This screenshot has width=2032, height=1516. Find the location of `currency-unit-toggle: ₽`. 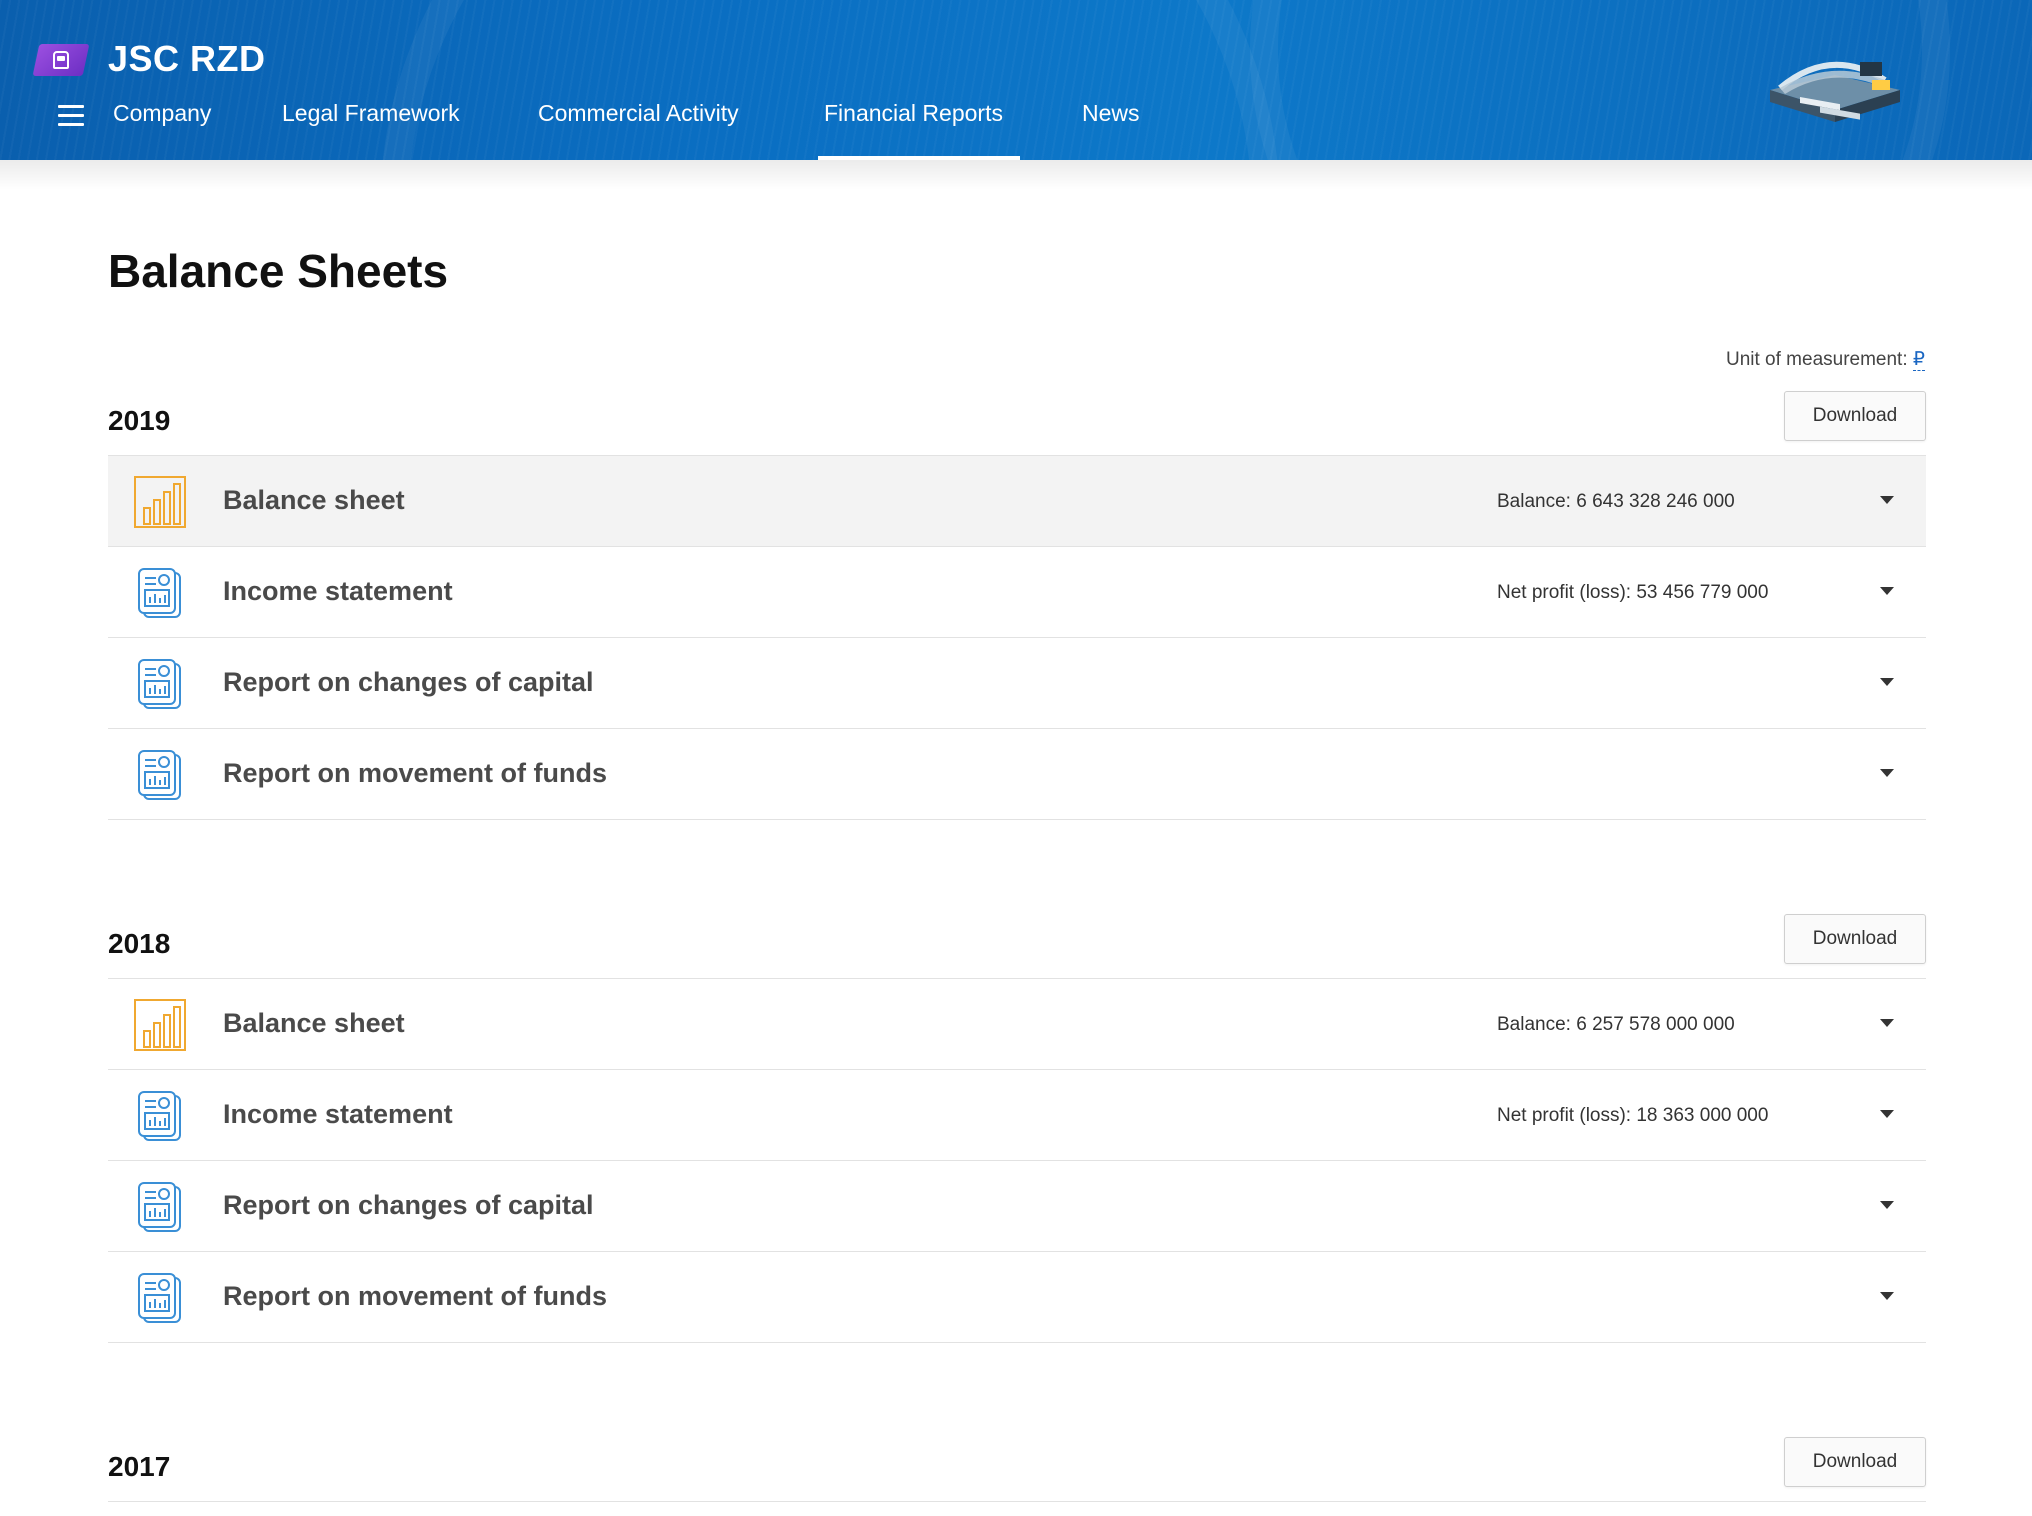

currency-unit-toggle: ₽ is located at coordinates (1918, 360).